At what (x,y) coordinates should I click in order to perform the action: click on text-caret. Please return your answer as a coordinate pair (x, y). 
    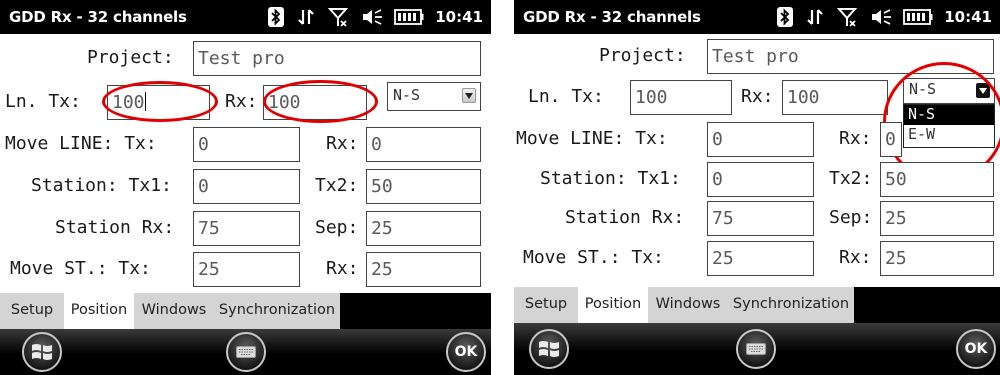
    Looking at the image, I should click on (145, 101).